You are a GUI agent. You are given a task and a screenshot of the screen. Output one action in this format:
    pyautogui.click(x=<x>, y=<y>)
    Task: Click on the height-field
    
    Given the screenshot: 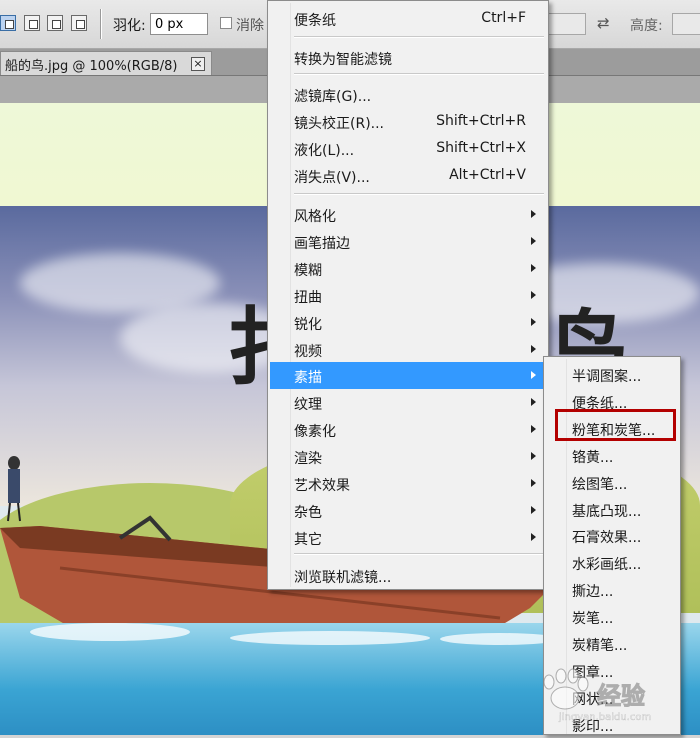 What is the action you would take?
    pyautogui.click(x=686, y=24)
    